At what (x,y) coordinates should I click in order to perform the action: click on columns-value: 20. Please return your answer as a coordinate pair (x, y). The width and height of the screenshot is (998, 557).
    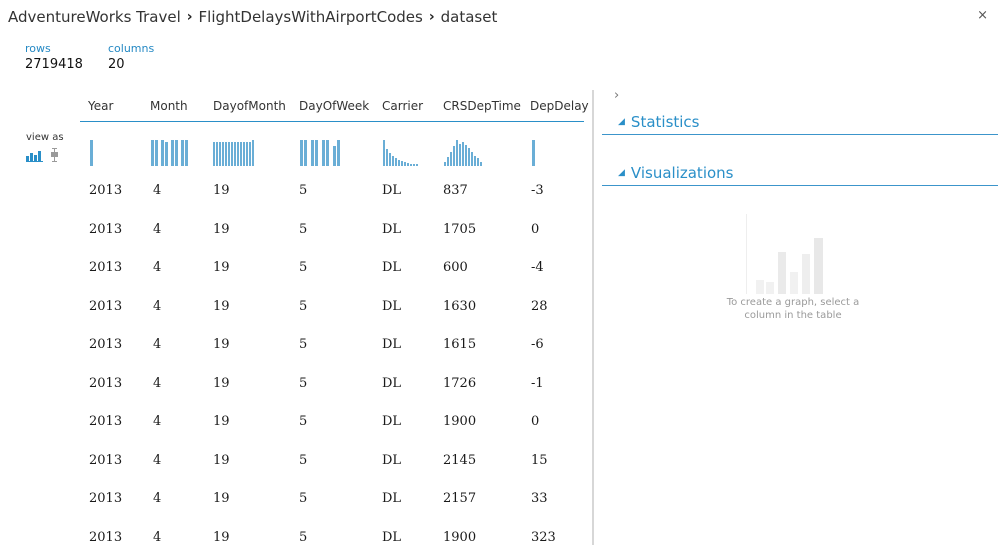
    Looking at the image, I should click on (131, 64).